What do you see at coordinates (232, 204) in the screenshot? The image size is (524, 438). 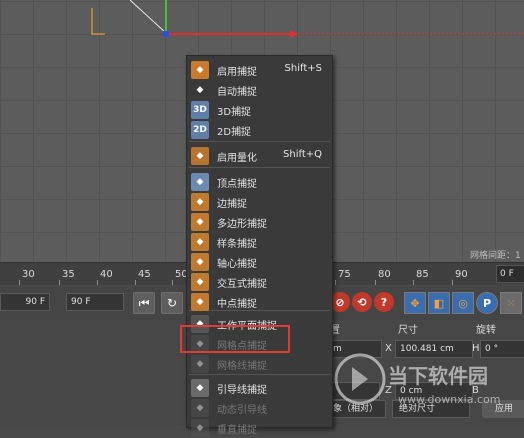 I see `menu-item-label: 边捕捉` at bounding box center [232, 204].